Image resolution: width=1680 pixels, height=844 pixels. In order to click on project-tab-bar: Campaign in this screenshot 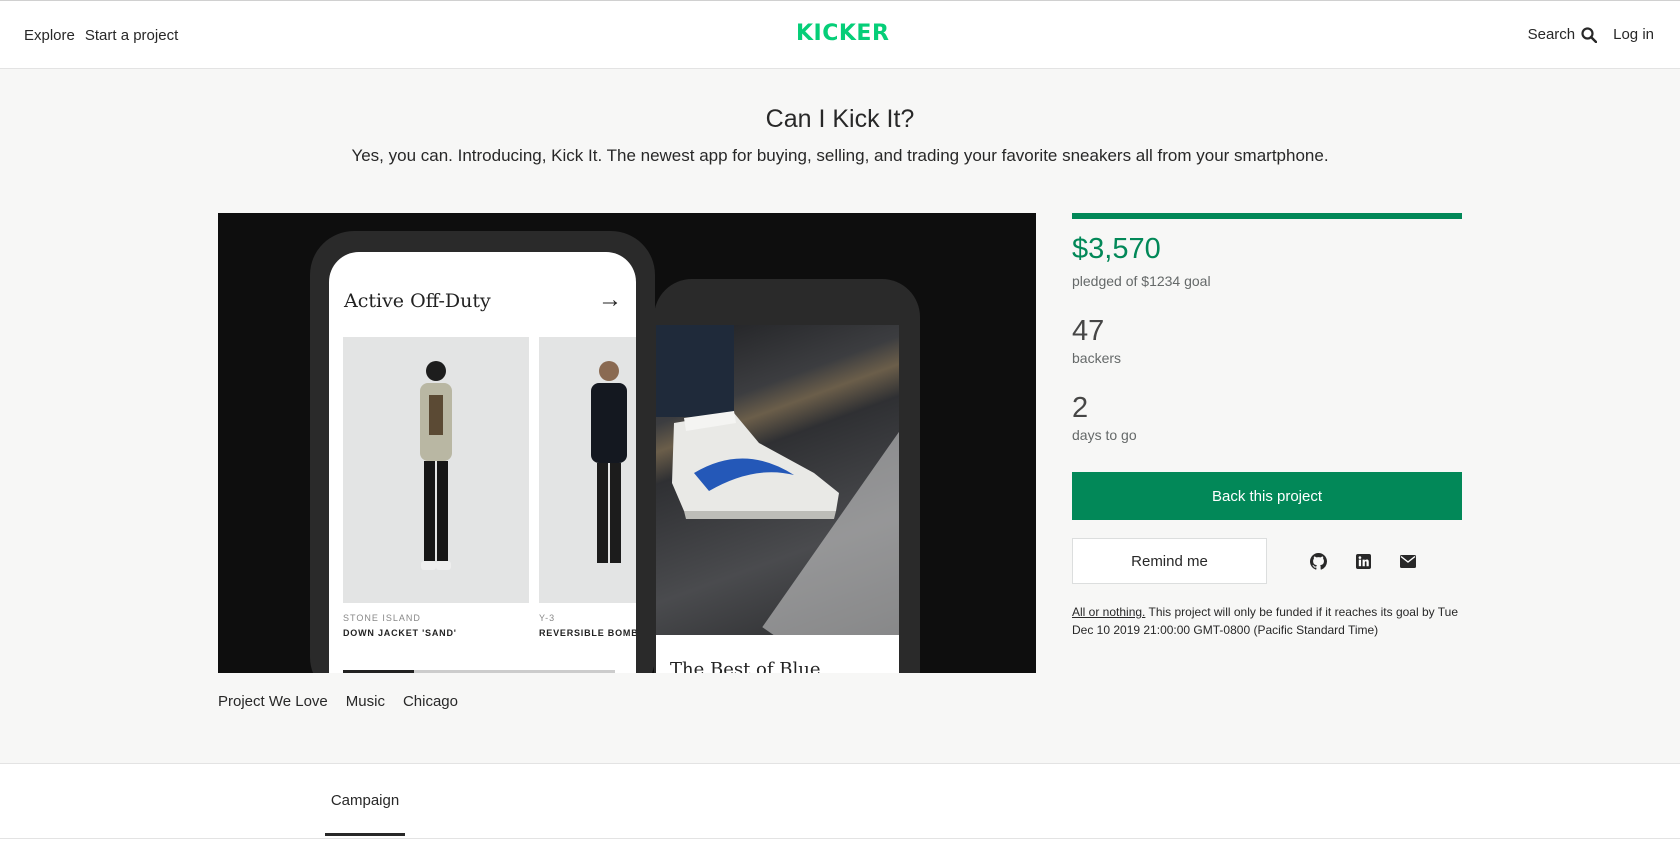, I will do `click(840, 804)`.